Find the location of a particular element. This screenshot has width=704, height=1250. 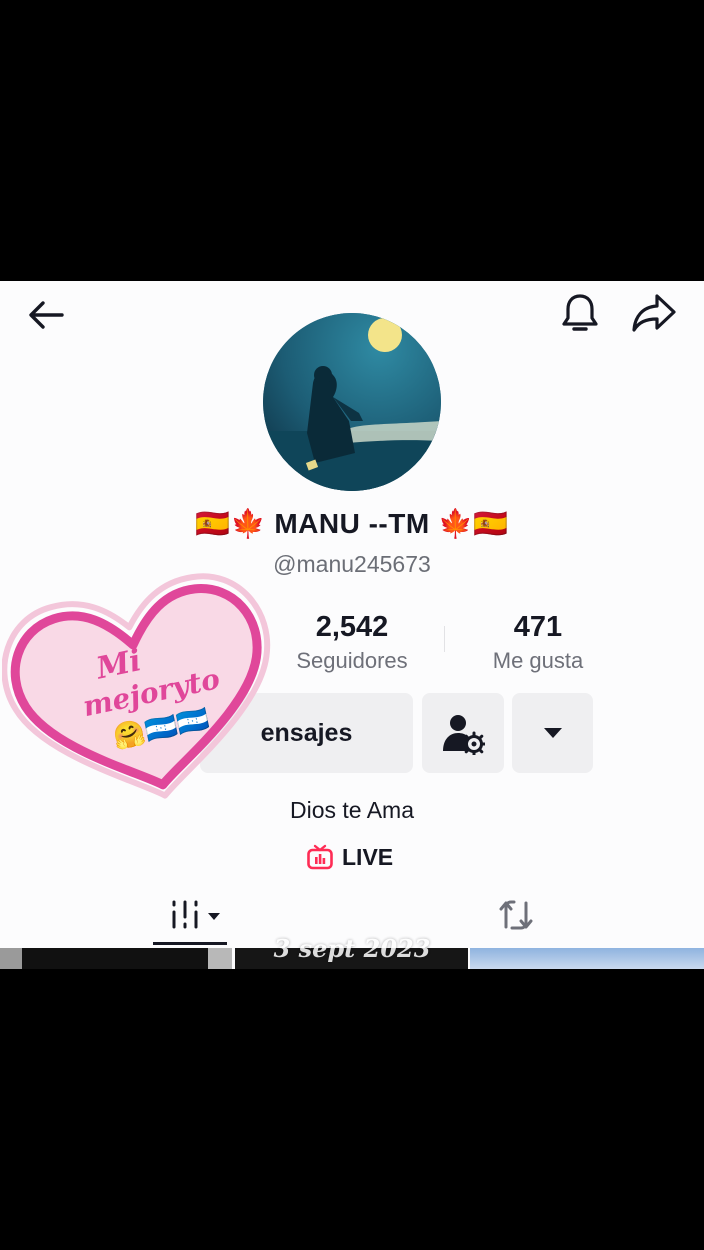

video-grid-icon is located at coordinates (196, 914).